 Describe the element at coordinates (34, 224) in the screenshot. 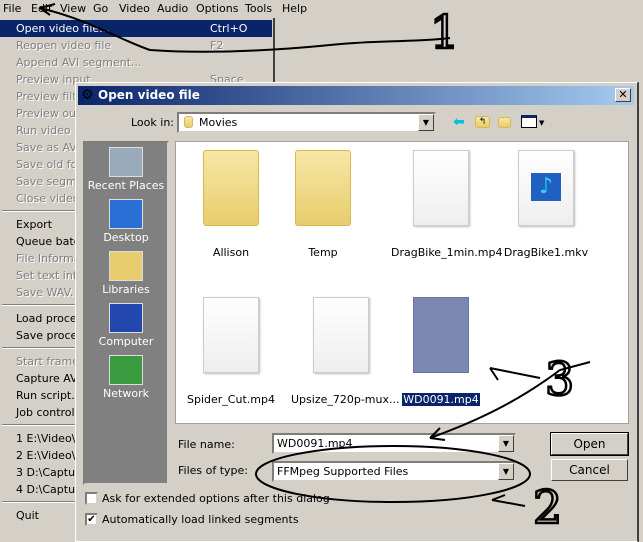

I see `menu-item-label: Export` at that location.